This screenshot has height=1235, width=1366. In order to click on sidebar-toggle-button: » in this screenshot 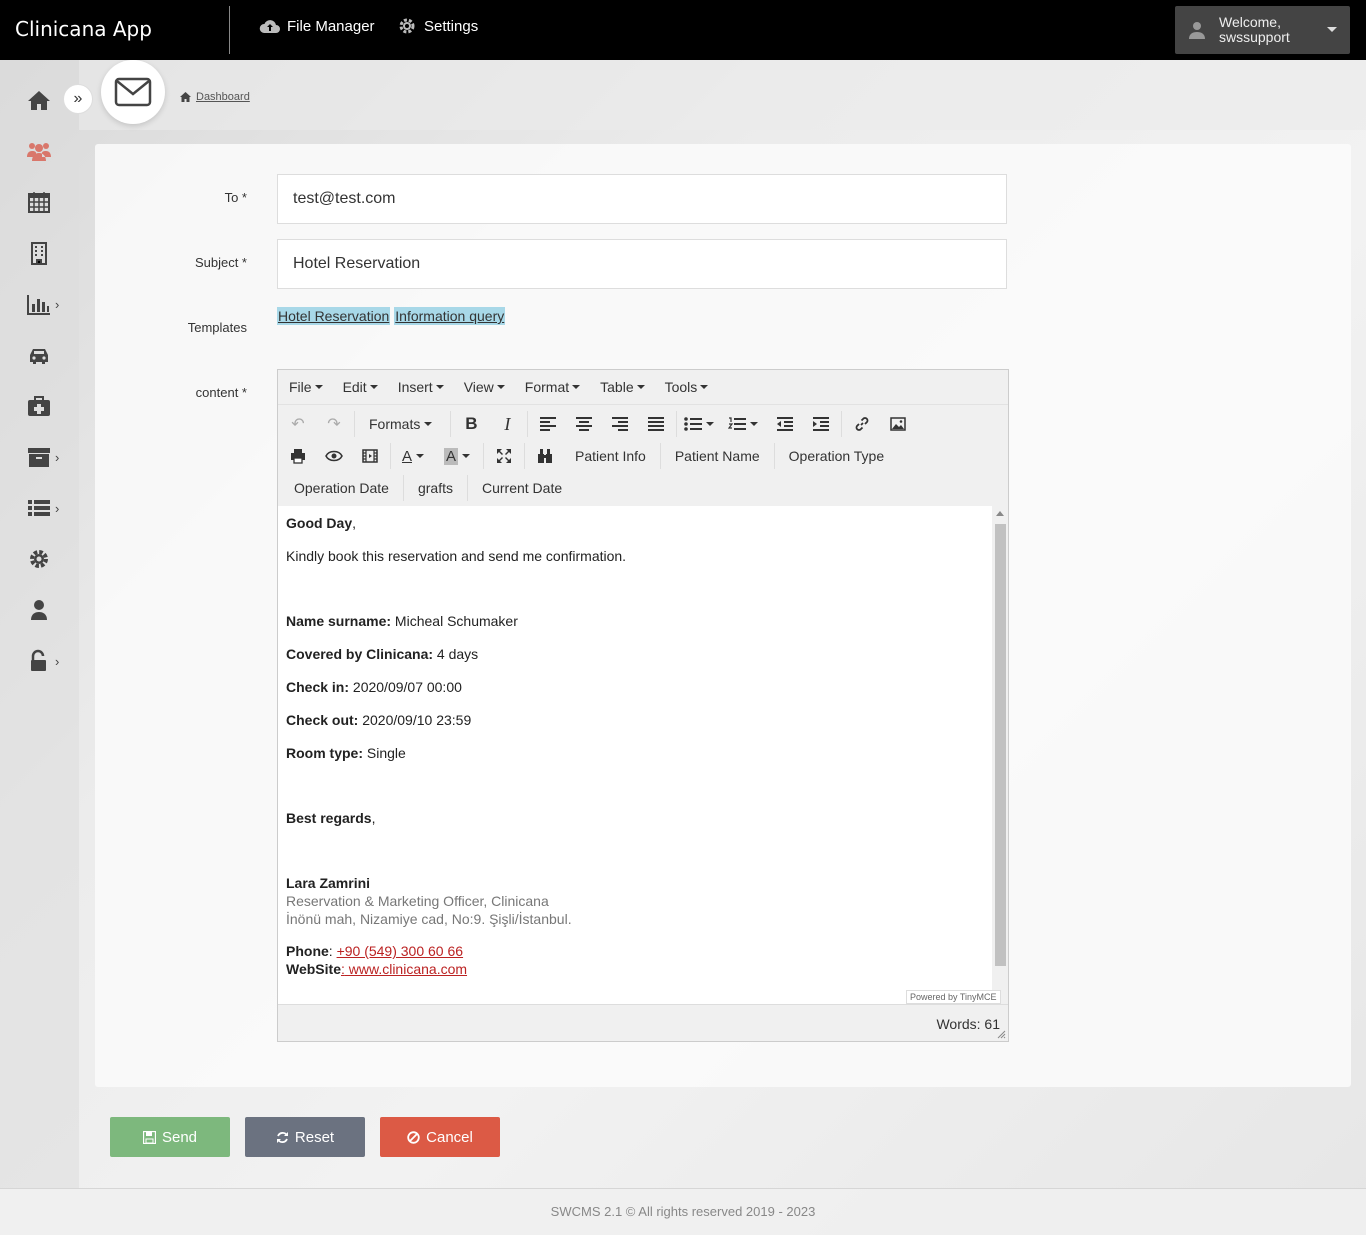, I will do `click(78, 99)`.